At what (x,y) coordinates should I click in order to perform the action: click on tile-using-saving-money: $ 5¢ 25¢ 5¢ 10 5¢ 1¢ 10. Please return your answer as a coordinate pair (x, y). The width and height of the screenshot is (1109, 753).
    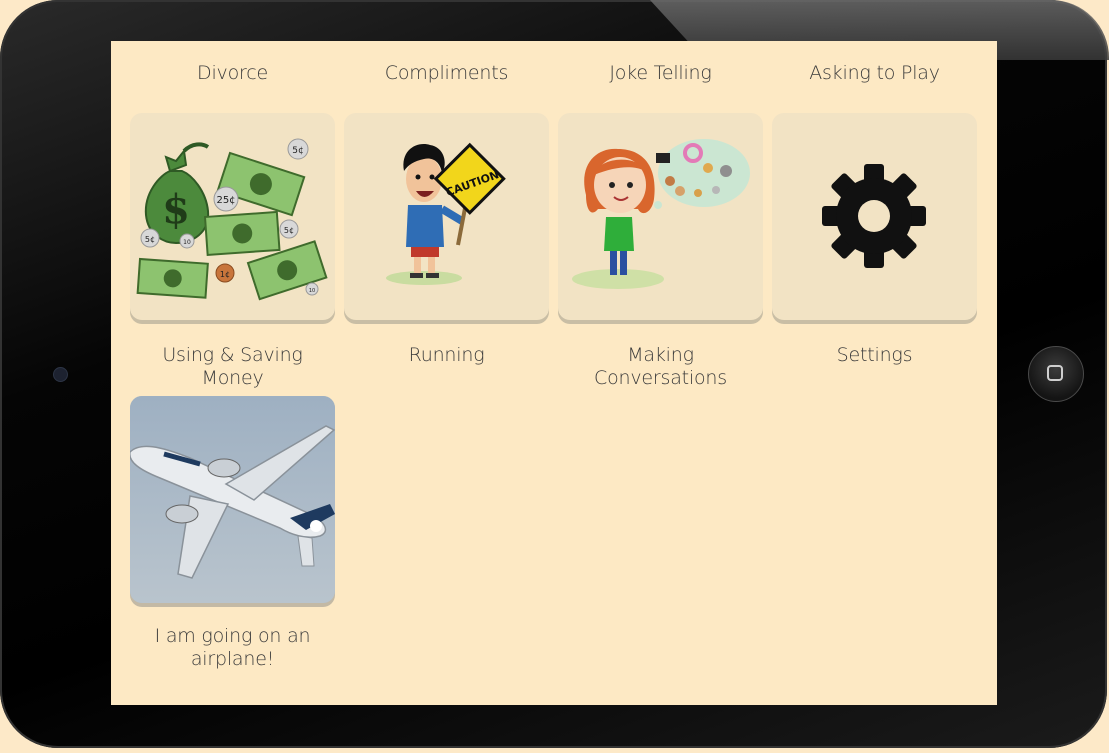
    Looking at the image, I should click on (232, 216).